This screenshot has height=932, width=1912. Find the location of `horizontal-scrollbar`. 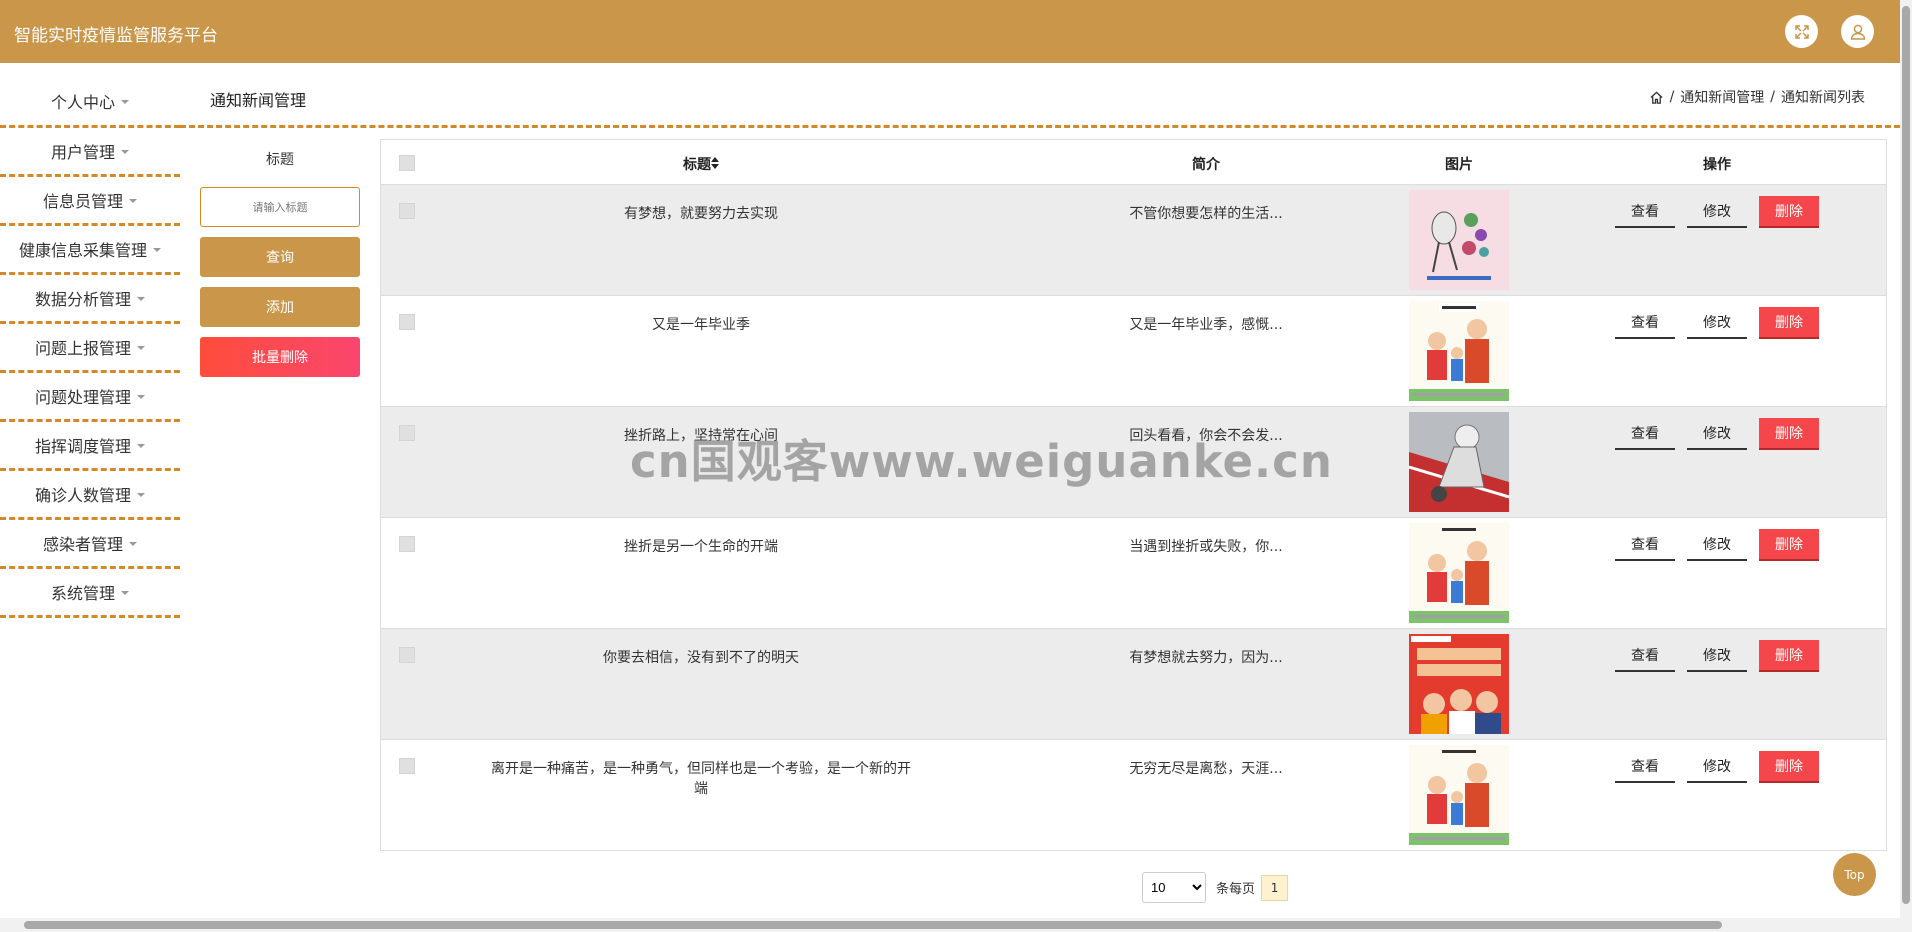

horizontal-scrollbar is located at coordinates (950, 925).